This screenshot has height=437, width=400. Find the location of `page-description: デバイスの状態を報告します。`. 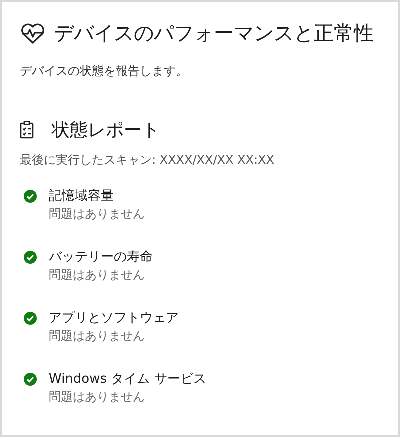

page-description: デバイスの状態を報告します。 is located at coordinates (104, 71).